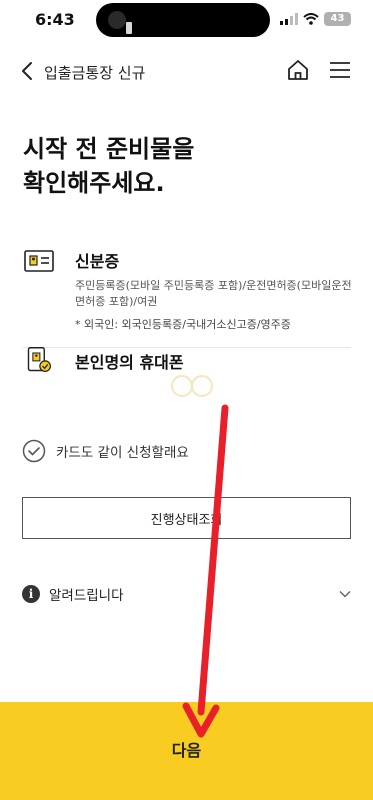 This screenshot has height=800, width=373. I want to click on check-circle-icon, so click(34, 451).